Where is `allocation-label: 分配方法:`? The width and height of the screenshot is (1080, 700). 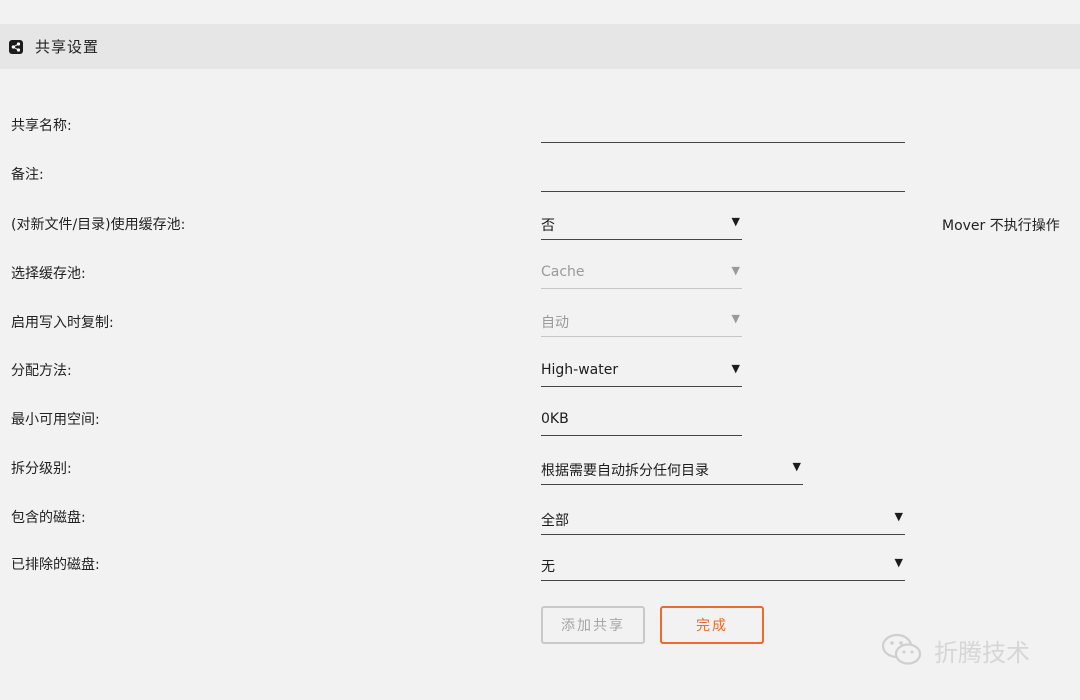
allocation-label: 分配方法: is located at coordinates (41, 371).